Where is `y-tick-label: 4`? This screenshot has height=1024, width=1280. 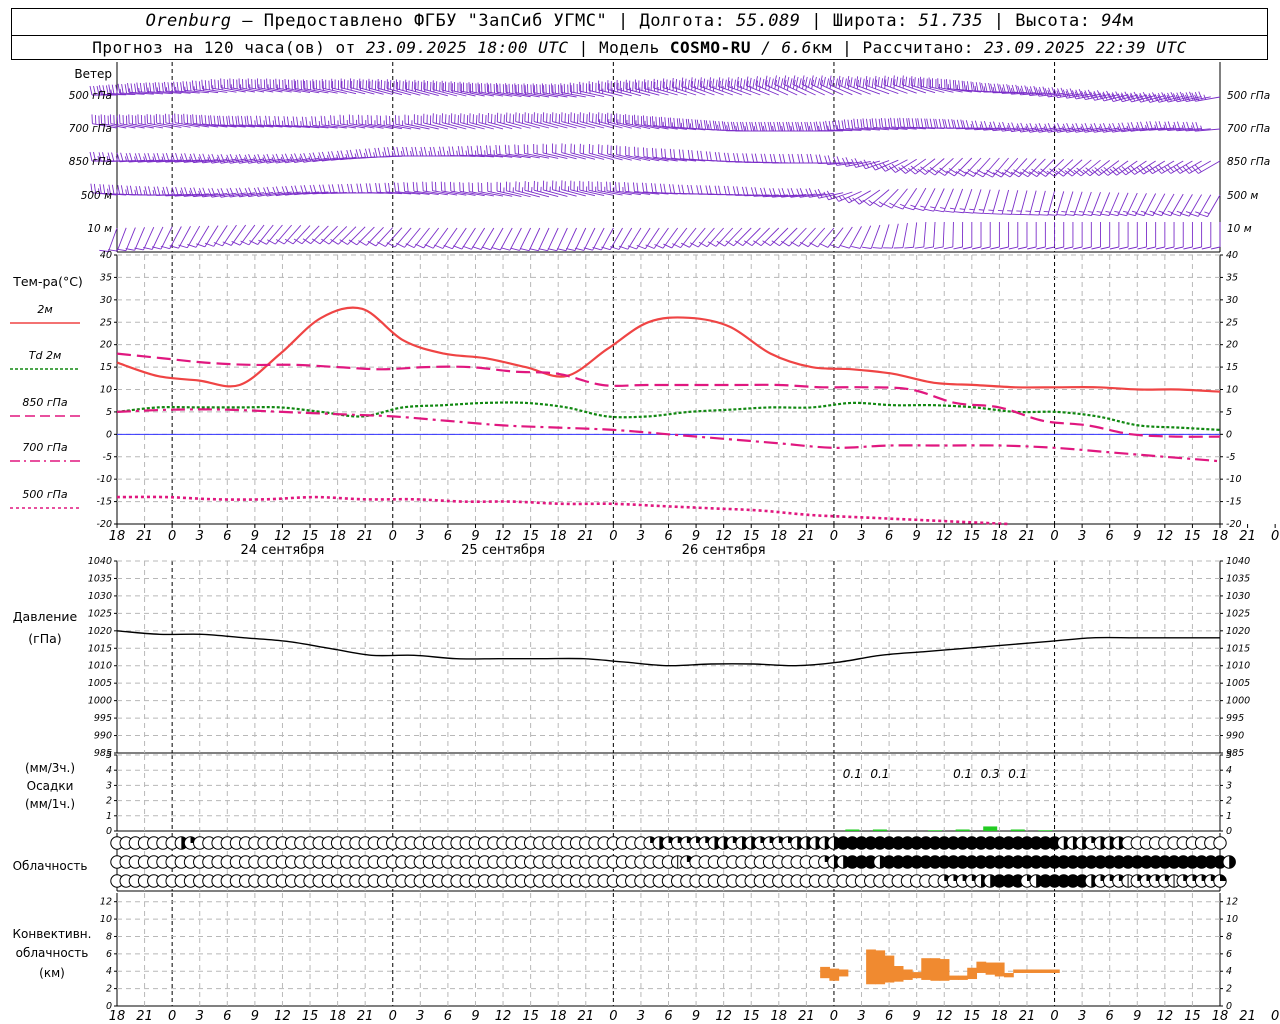
y-tick-label: 4 is located at coordinates (1229, 770).